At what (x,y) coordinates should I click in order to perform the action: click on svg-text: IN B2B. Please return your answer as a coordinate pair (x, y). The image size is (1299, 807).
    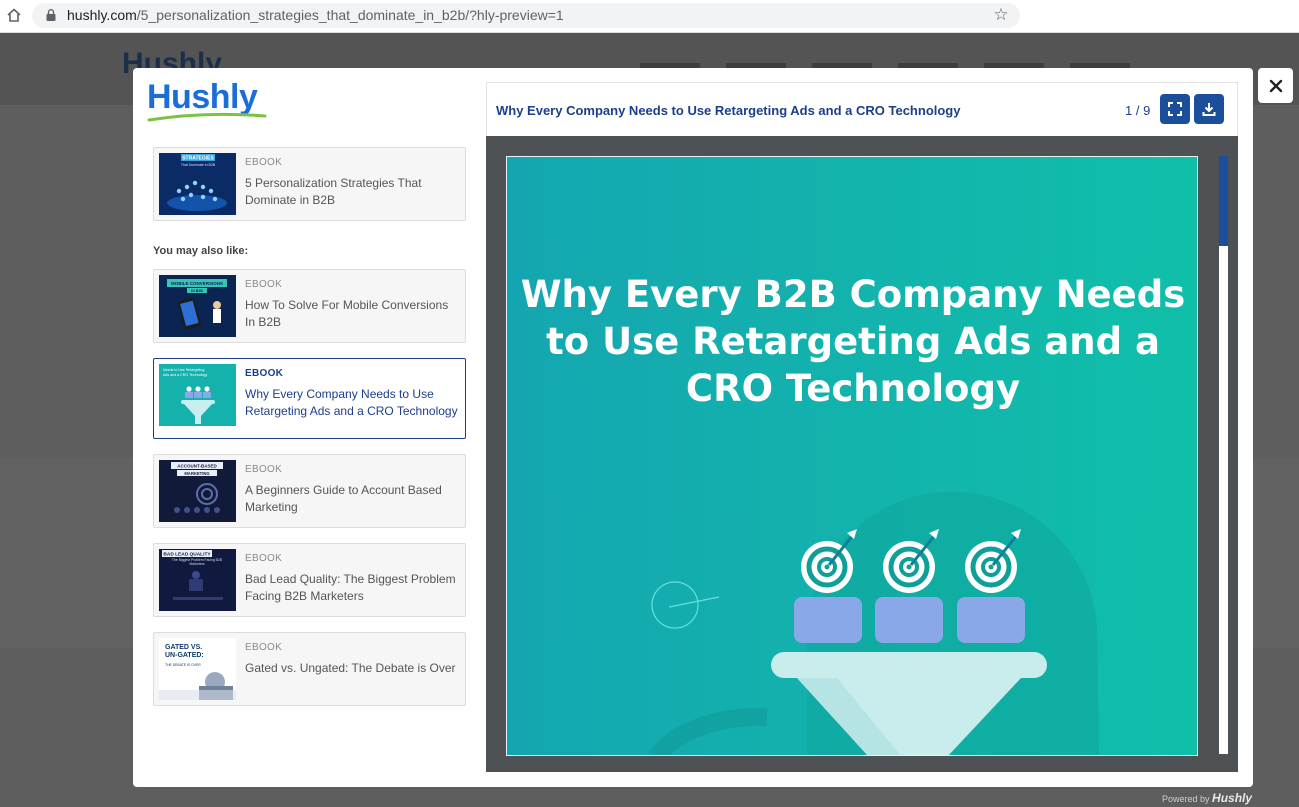
    Looking at the image, I should click on (197, 291).